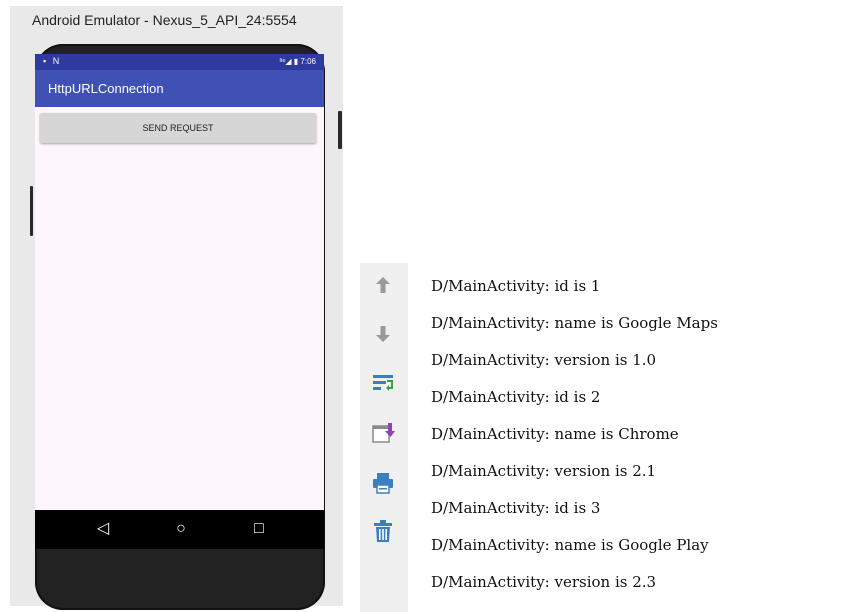 This screenshot has height=612, width=859. Describe the element at coordinates (544, 360) in the screenshot. I see `log-line: D/MainActivity: version is 1.0` at that location.